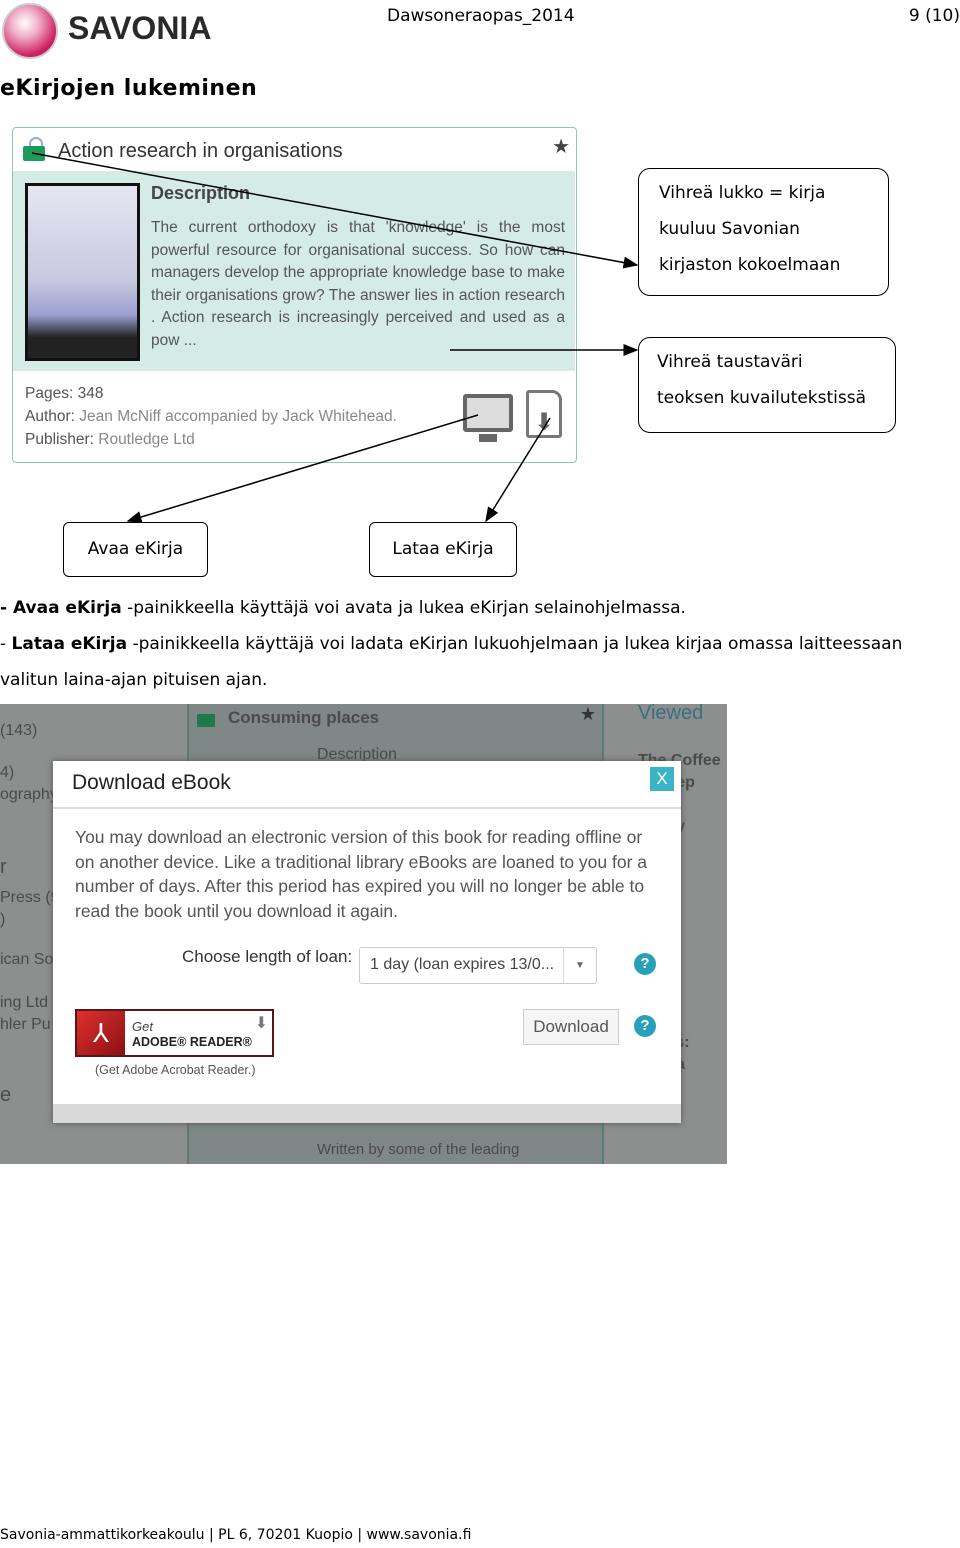 Image resolution: width=960 pixels, height=1548 pixels. What do you see at coordinates (200, 151) in the screenshot?
I see `book-title: Action research in organisations` at bounding box center [200, 151].